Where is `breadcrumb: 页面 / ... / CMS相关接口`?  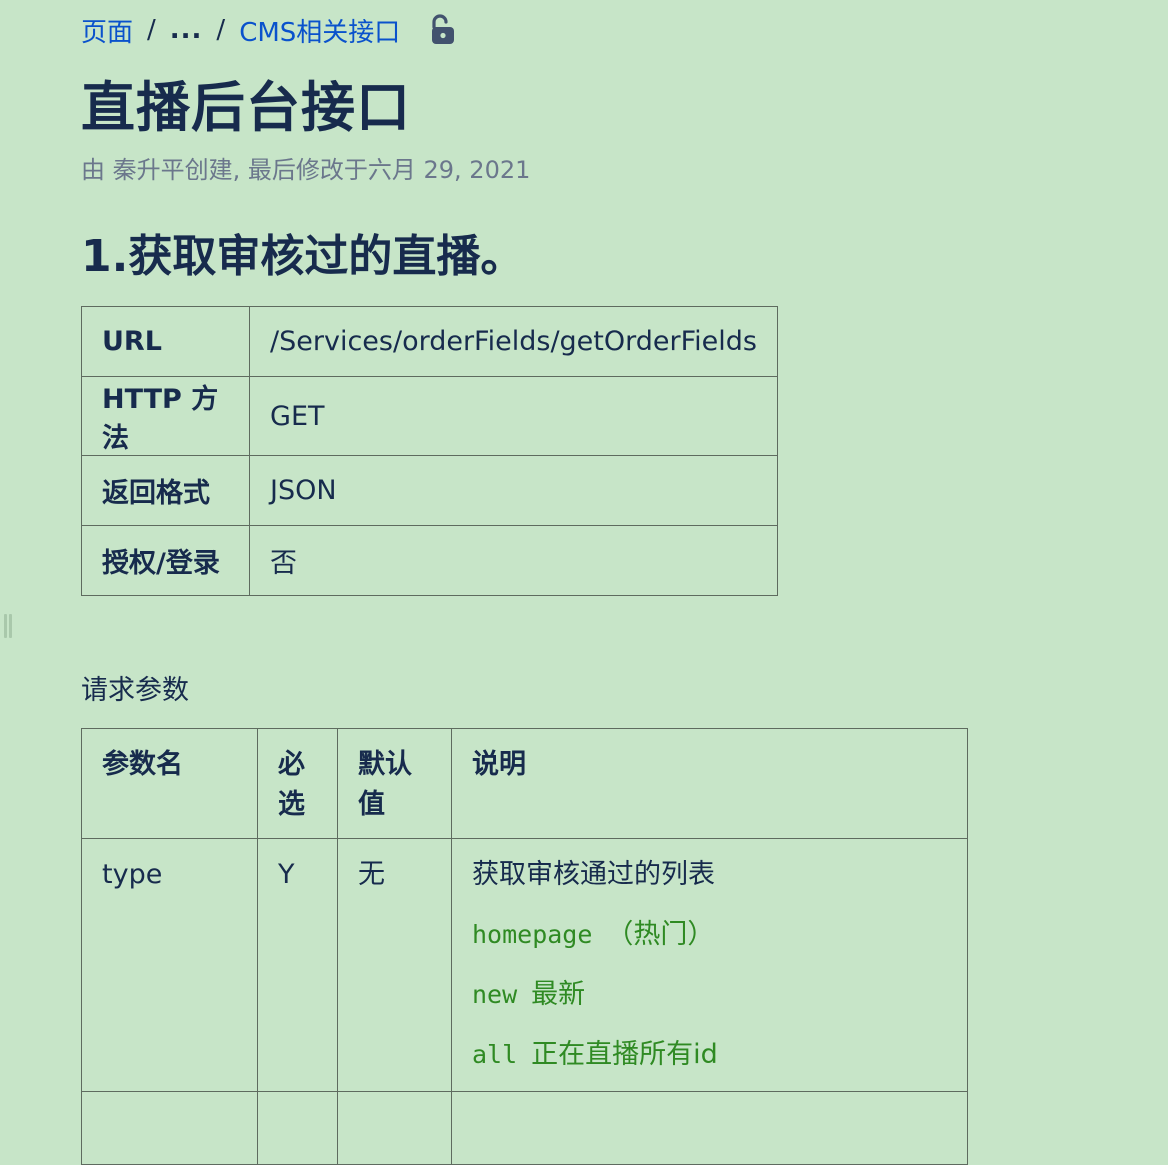 breadcrumb: 页面 / ... / CMS相关接口 is located at coordinates (269, 30).